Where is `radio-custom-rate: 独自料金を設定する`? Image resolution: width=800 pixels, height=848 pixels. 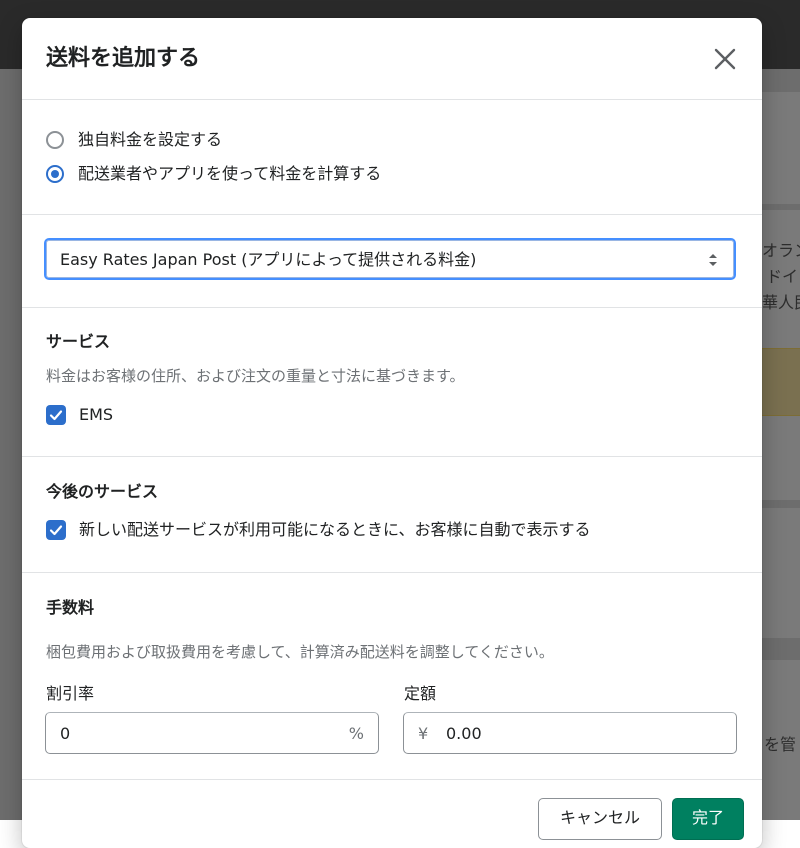 radio-custom-rate: 独自料金を設定する is located at coordinates (134, 140).